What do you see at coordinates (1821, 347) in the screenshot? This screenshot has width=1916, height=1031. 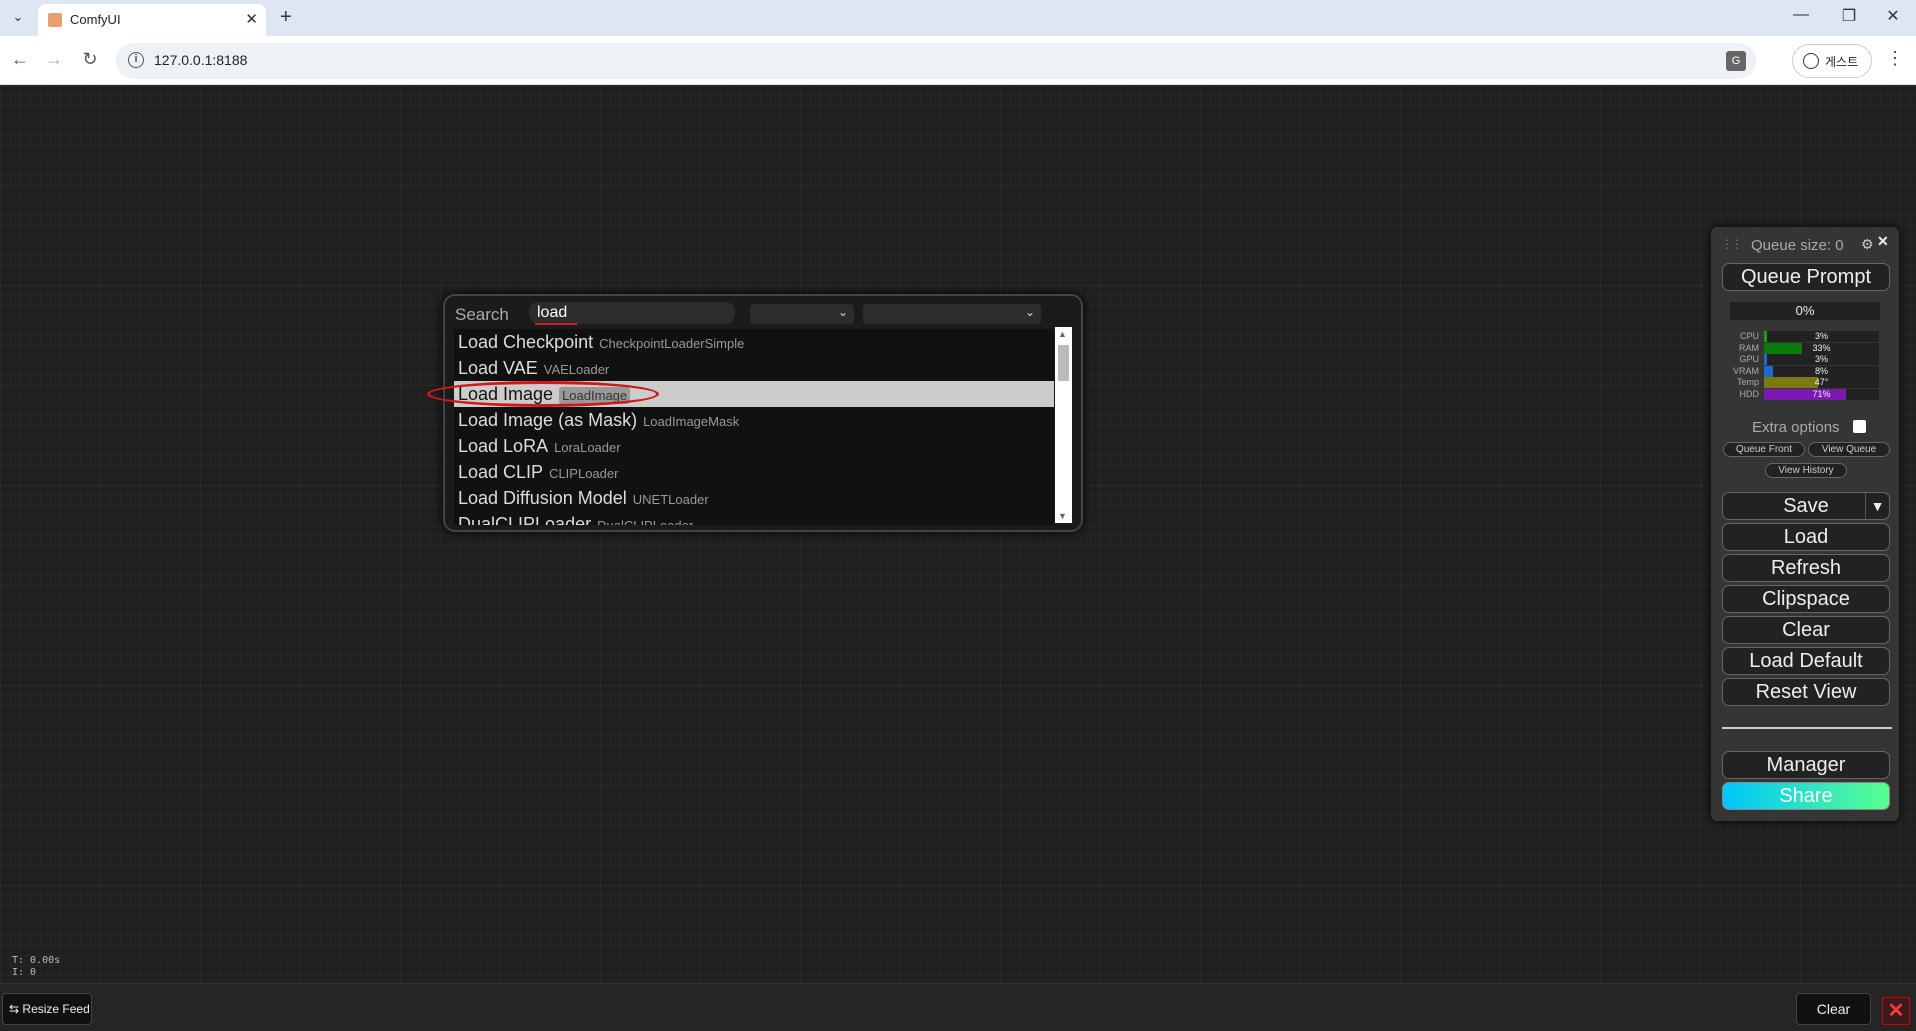 I see `resource-value: 33%` at bounding box center [1821, 347].